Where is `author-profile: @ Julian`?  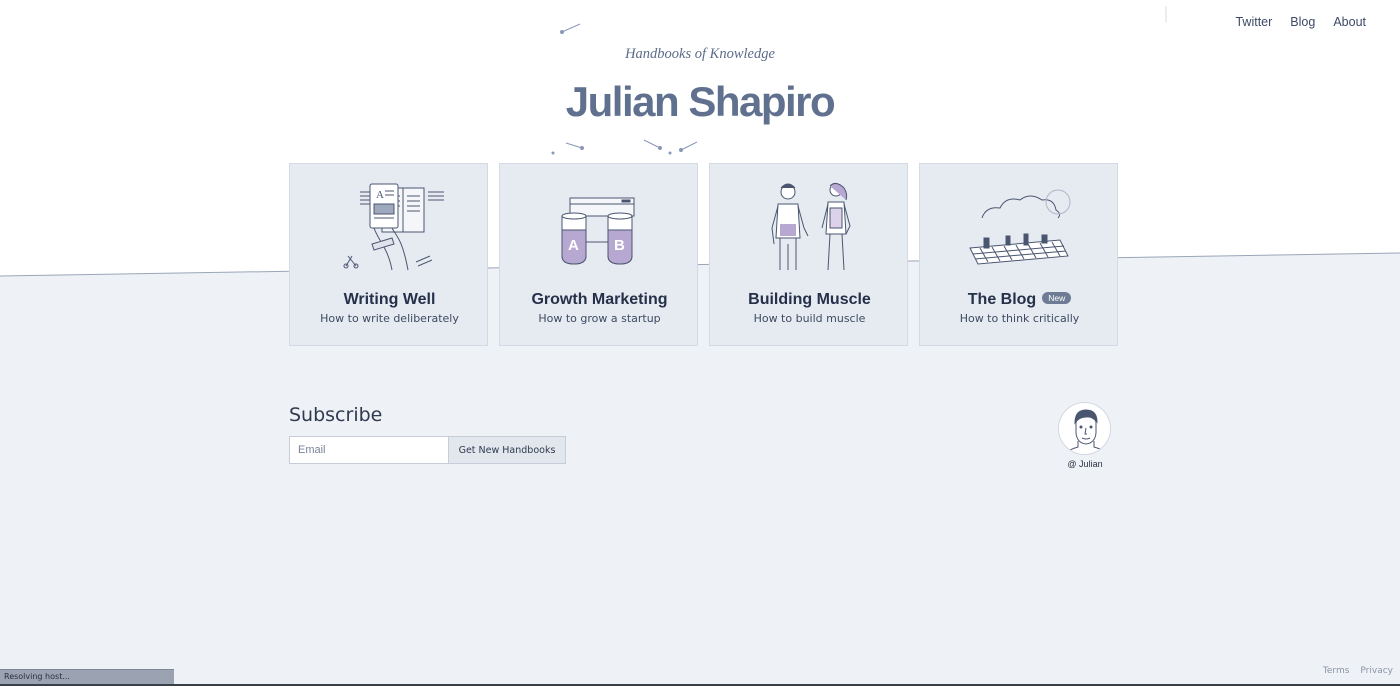
author-profile: @ Julian is located at coordinates (1085, 435).